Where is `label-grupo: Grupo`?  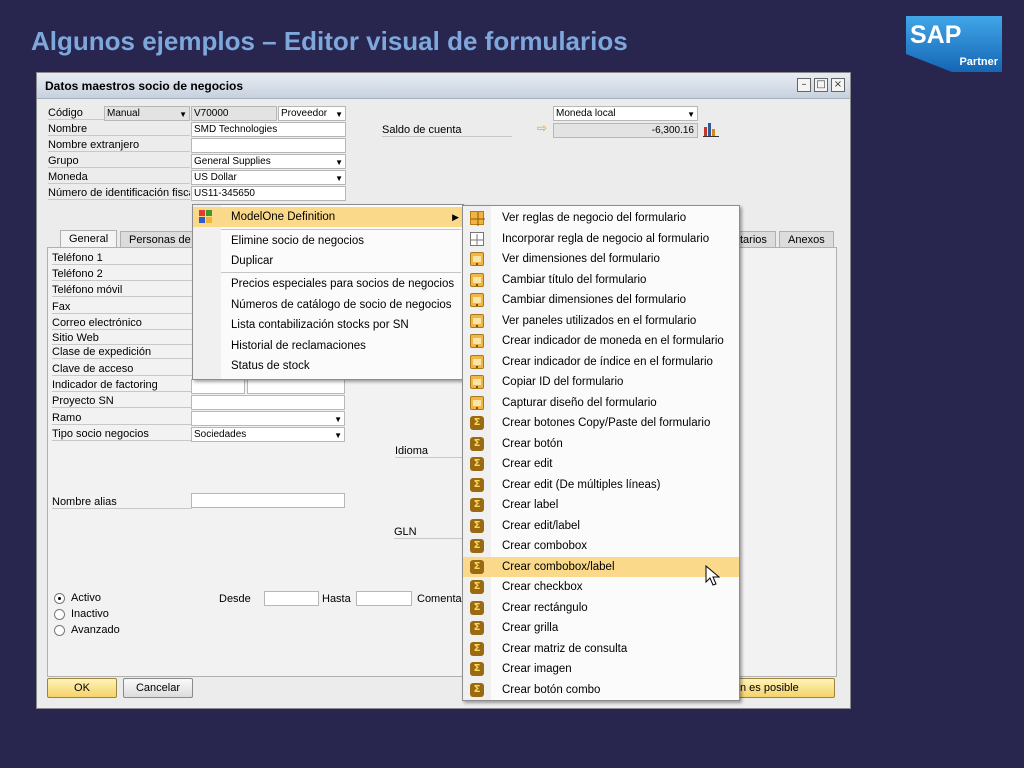
label-grupo: Grupo is located at coordinates (119, 161).